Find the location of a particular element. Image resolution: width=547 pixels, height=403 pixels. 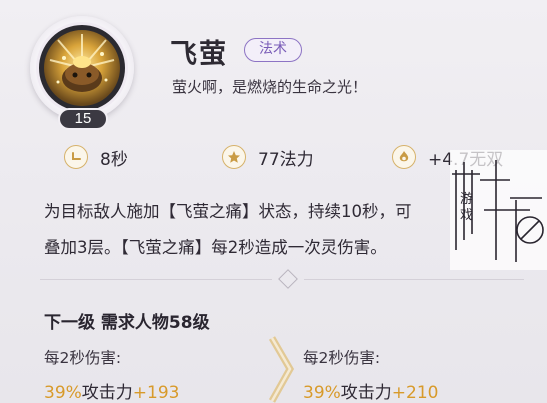

next-damage-value: 39%攻击力+210 is located at coordinates (371, 390).